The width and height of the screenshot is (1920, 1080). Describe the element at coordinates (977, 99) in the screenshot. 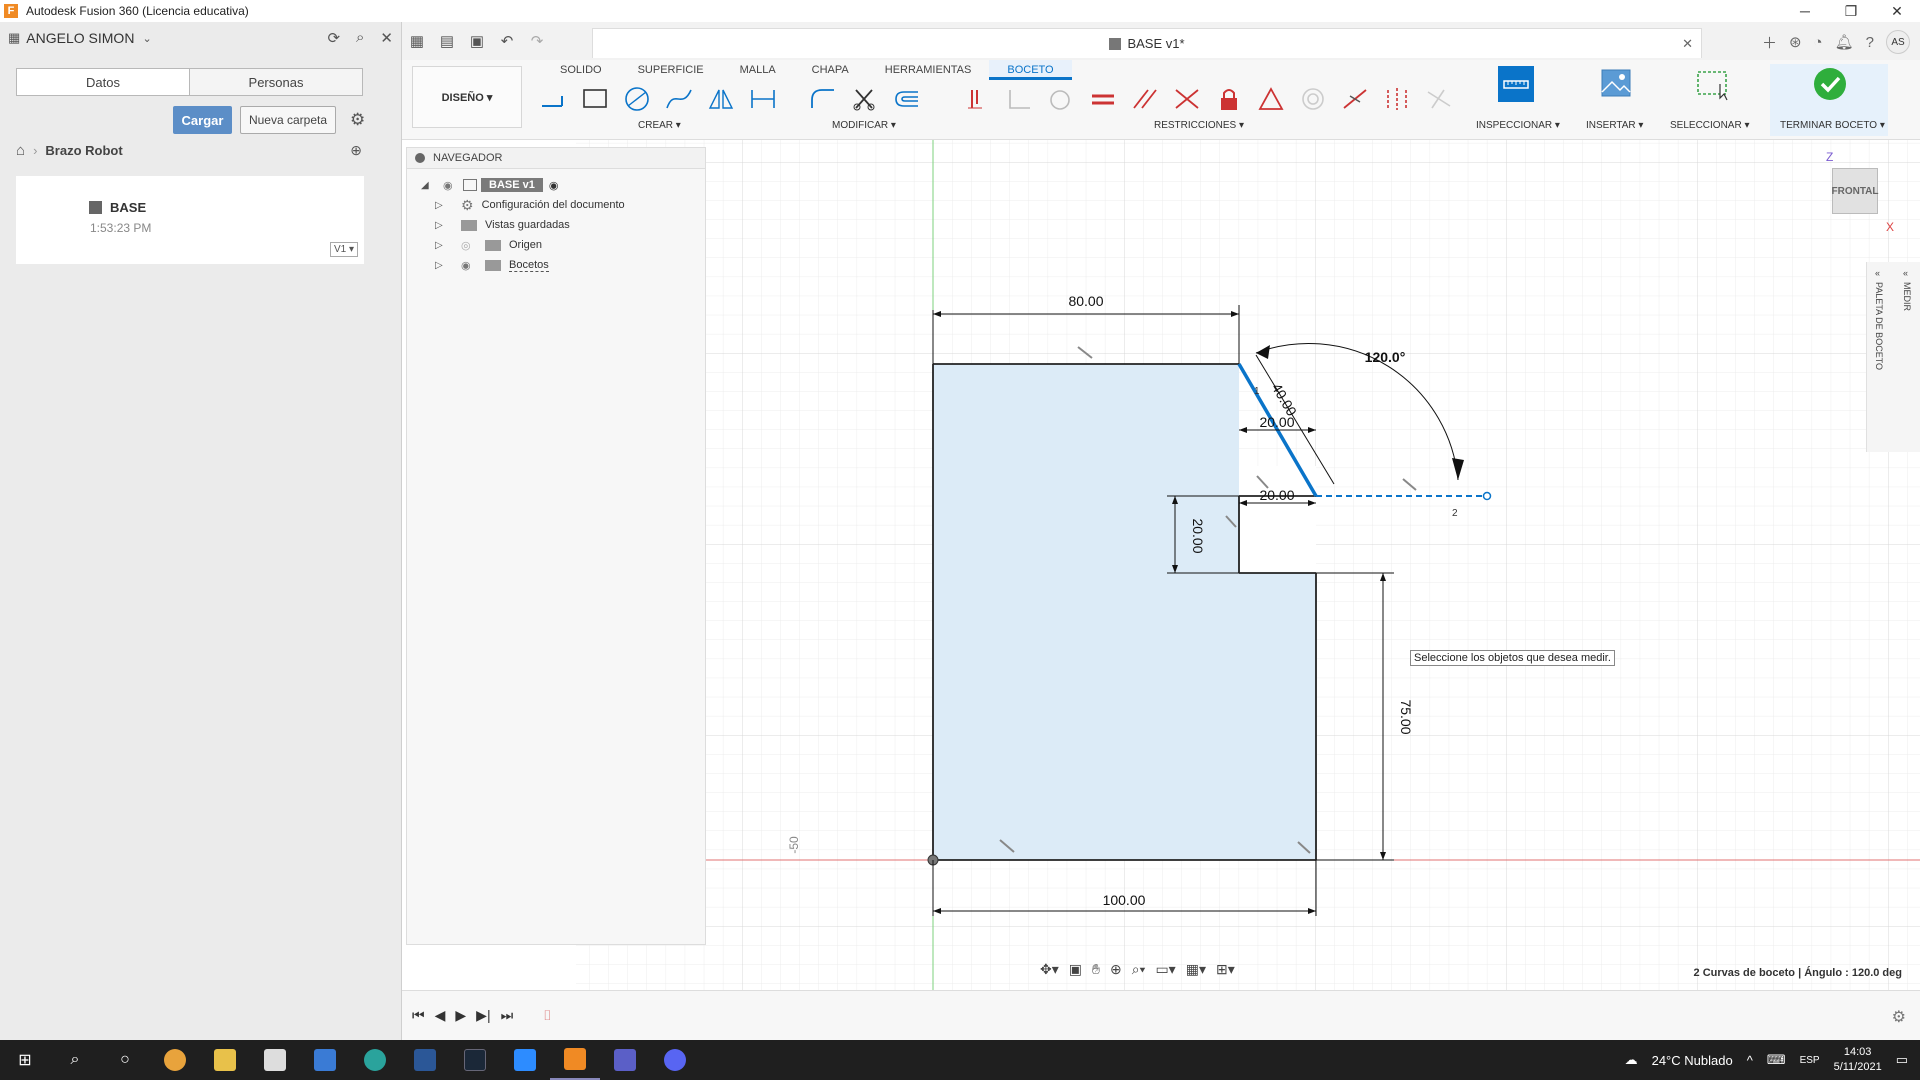

I see `horizontal-constraint-icon` at that location.